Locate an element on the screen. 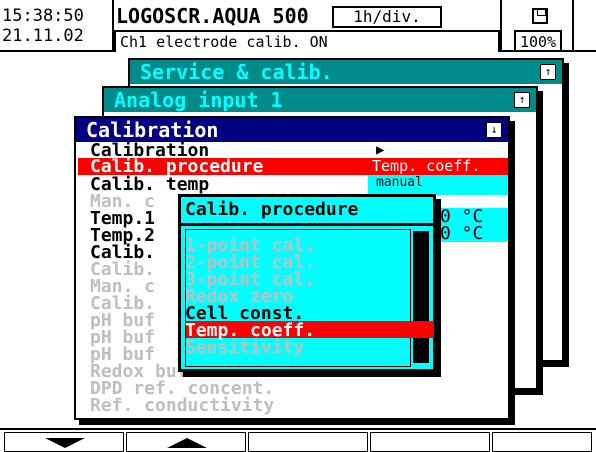  clock-date: 21.11.02 is located at coordinates (43, 36).